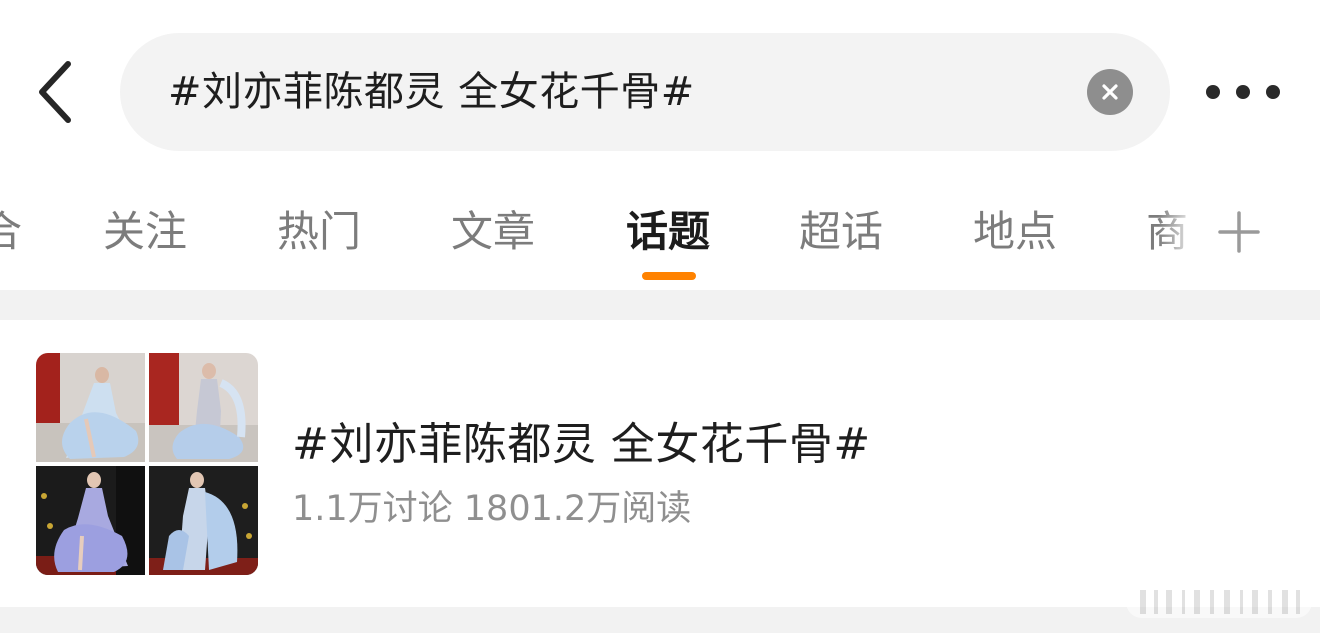 The width and height of the screenshot is (1320, 633). I want to click on topic-stats: 1.1万讨论 1801.2万阅读, so click(492, 509).